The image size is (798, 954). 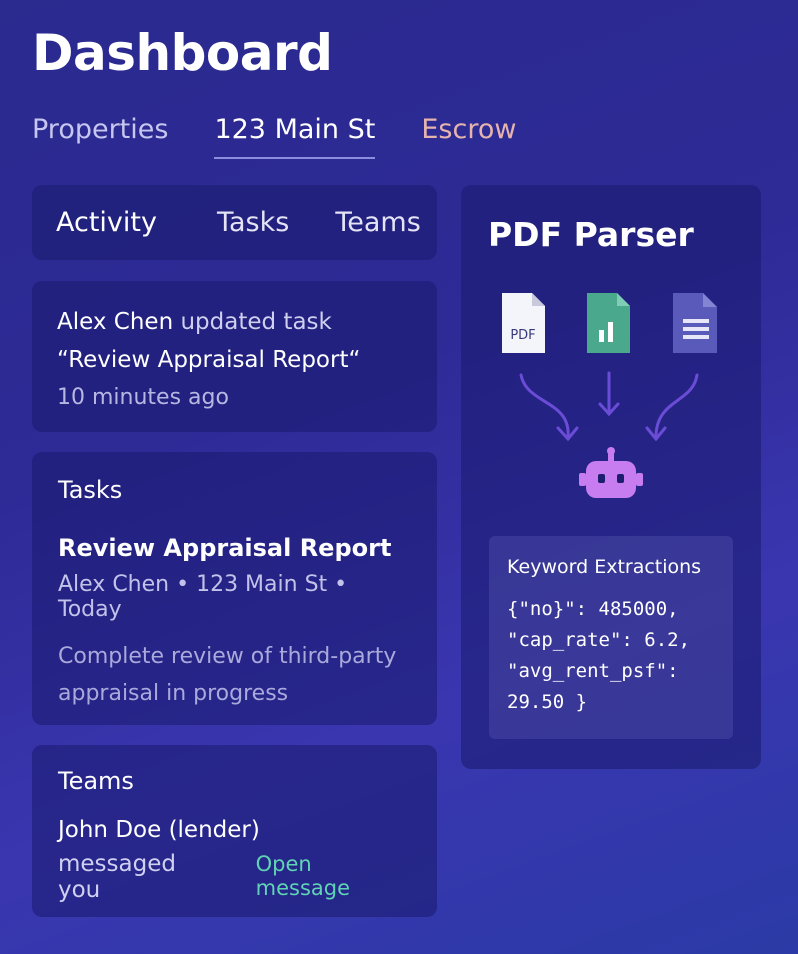 What do you see at coordinates (143, 397) in the screenshot?
I see `activity-time: 10 minutes ago` at bounding box center [143, 397].